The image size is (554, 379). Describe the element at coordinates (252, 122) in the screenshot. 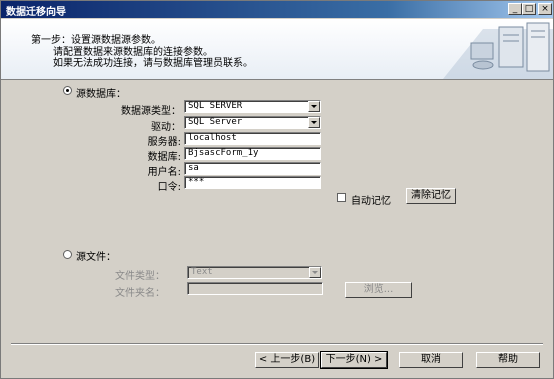

I see `driver-select: SQL Server` at that location.